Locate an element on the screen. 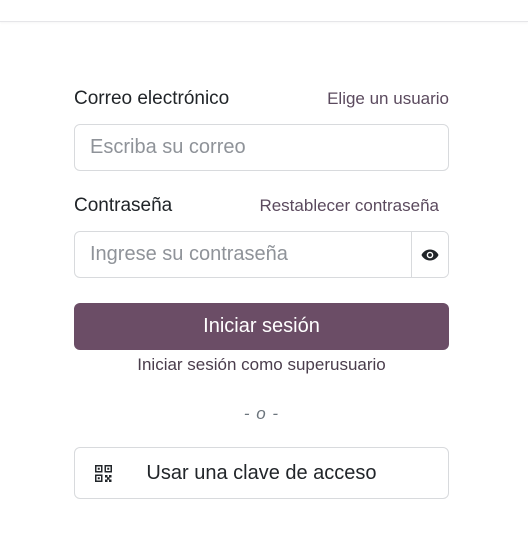 The image size is (528, 556). login-button: Iniciar sesión is located at coordinates (261, 326).